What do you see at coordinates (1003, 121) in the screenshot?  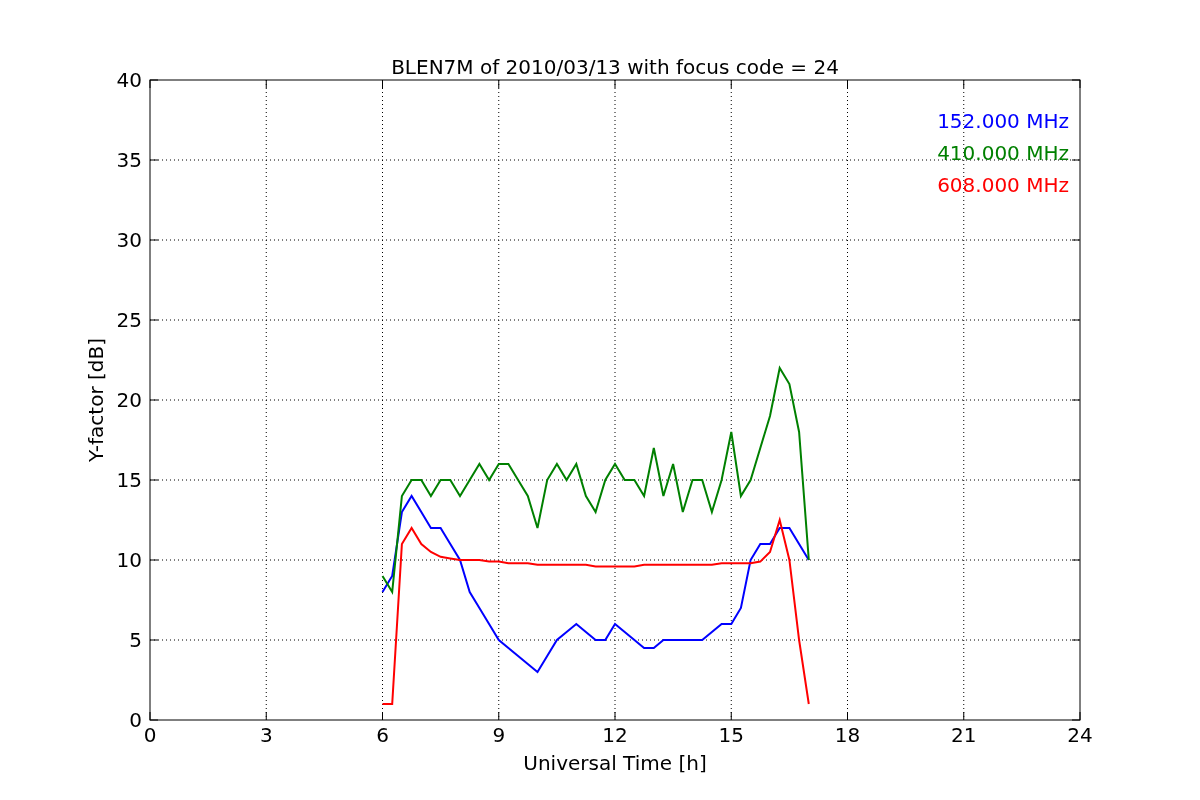 I see `legend-entry: 152.000 MHz` at bounding box center [1003, 121].